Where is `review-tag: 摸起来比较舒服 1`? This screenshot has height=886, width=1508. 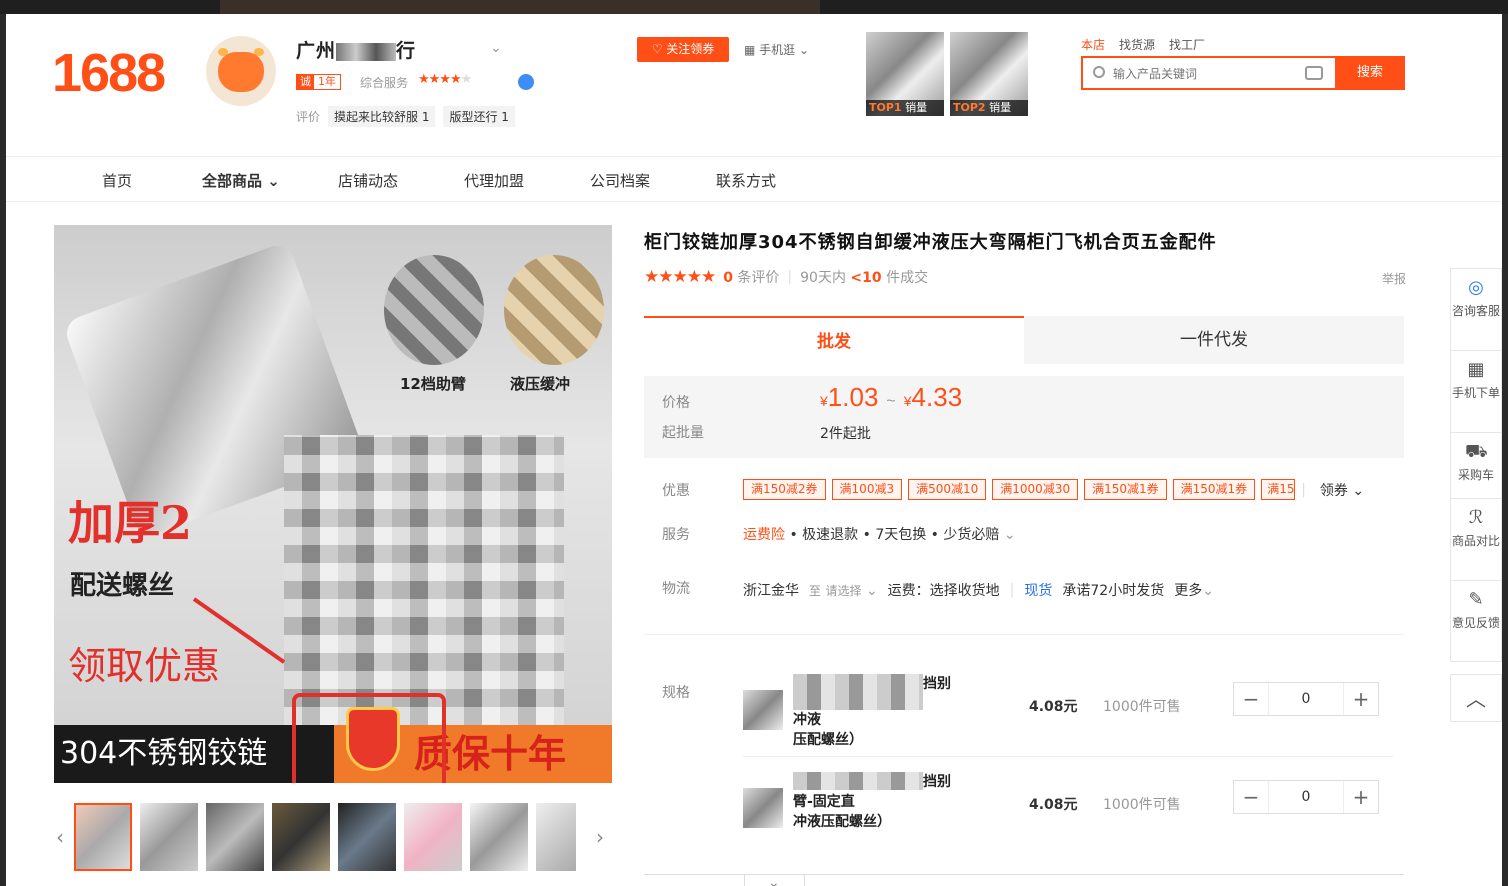 review-tag: 摸起来比较舒服 1 is located at coordinates (382, 116).